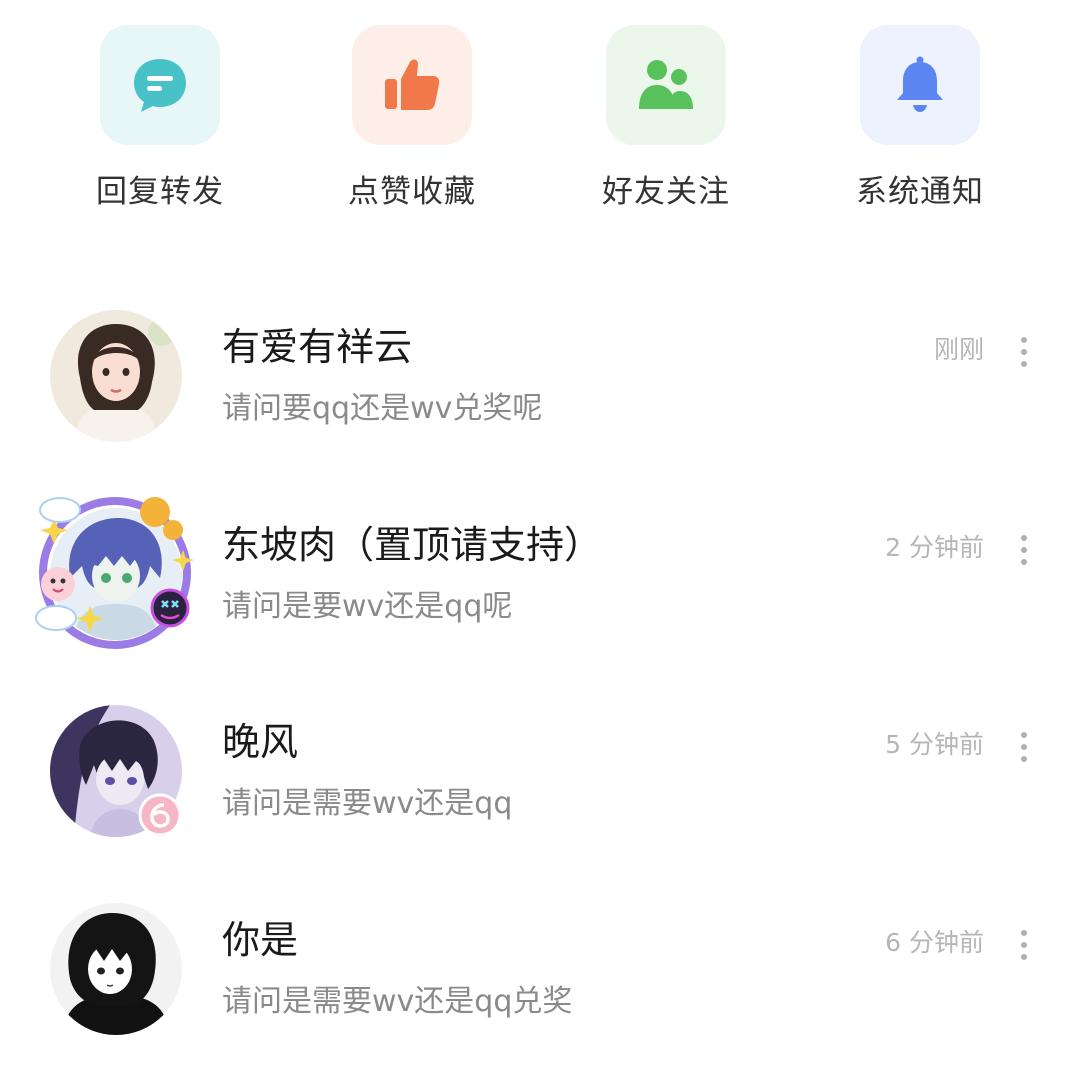 The width and height of the screenshot is (1080, 1069). I want to click on like-collect-tile, so click(412, 85).